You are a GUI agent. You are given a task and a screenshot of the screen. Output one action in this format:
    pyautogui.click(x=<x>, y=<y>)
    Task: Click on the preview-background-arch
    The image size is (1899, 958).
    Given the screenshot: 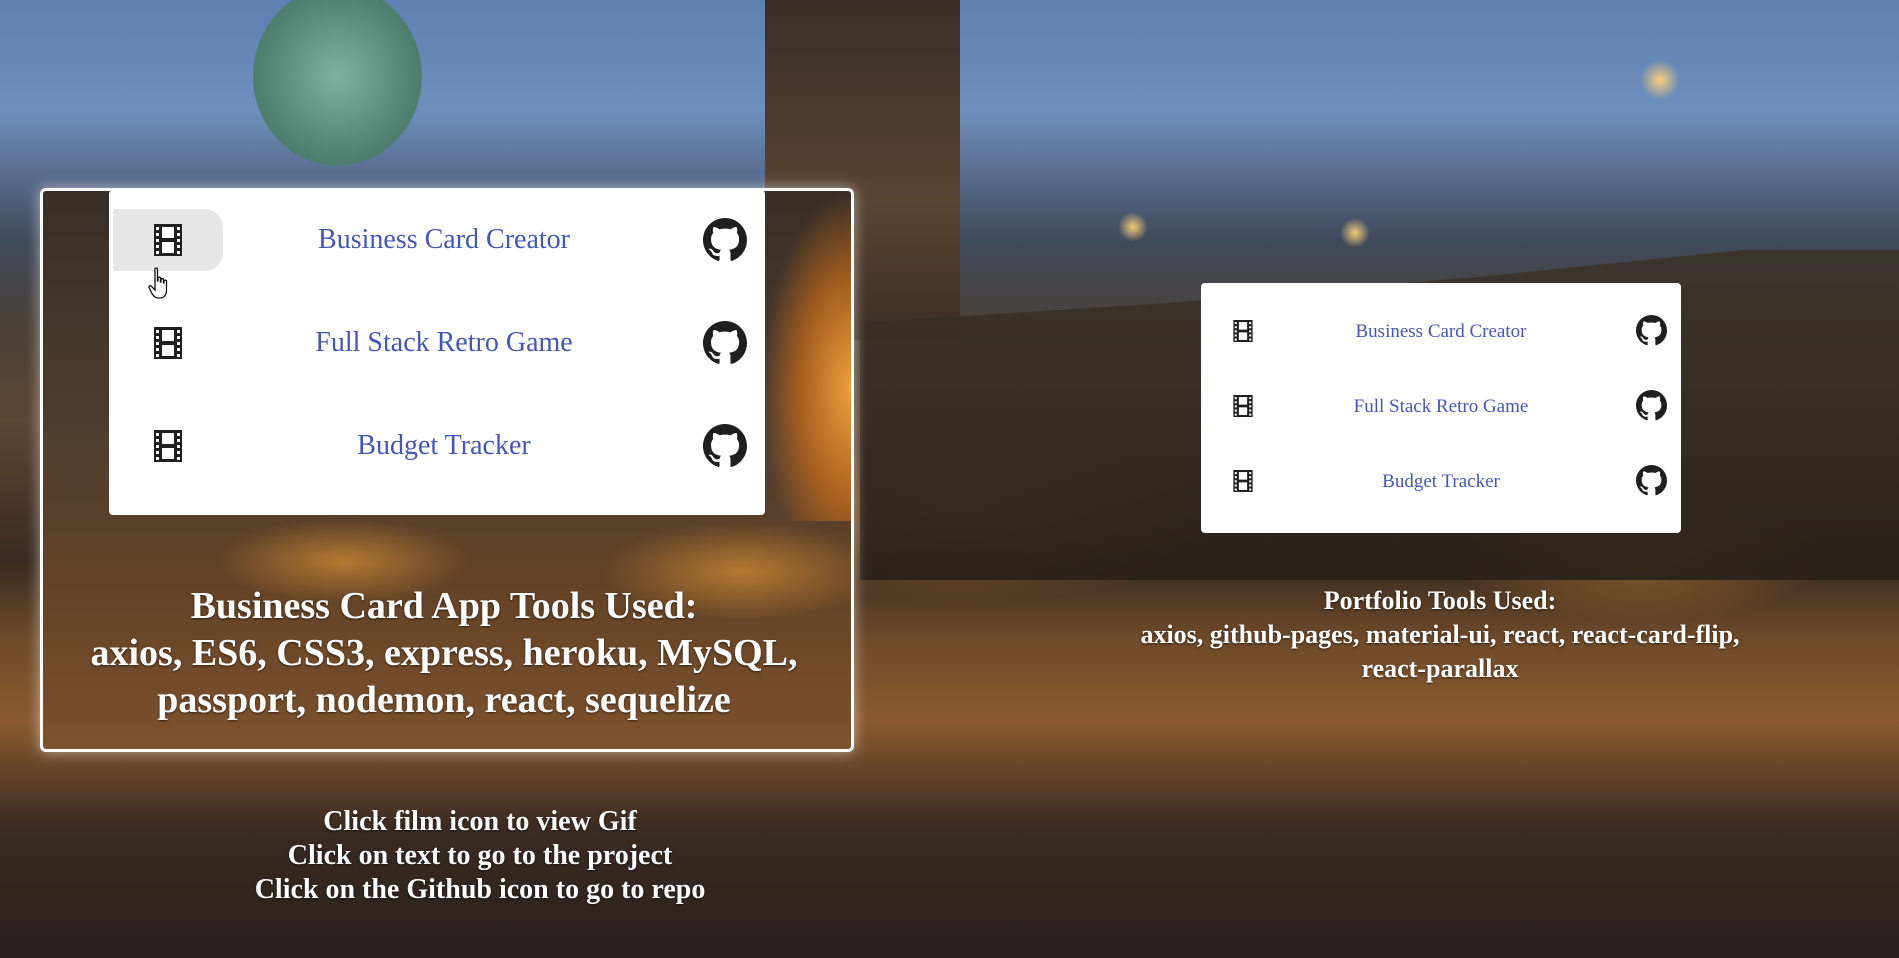 What is the action you would take?
    pyautogui.click(x=806, y=356)
    